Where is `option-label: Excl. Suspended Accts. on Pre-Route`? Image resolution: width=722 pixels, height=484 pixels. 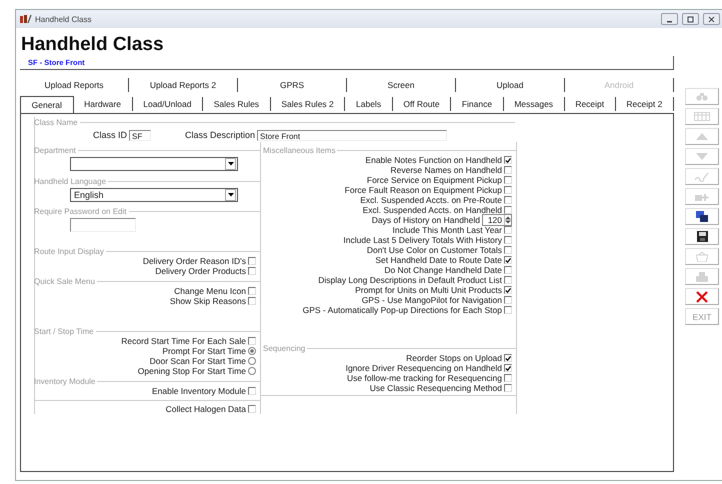 option-label: Excl. Suspended Accts. on Pre-Route is located at coordinates (431, 200).